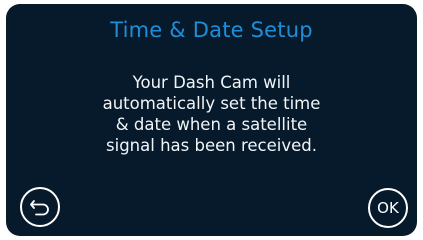 This screenshot has width=423, height=240. I want to click on back-button, so click(40, 207).